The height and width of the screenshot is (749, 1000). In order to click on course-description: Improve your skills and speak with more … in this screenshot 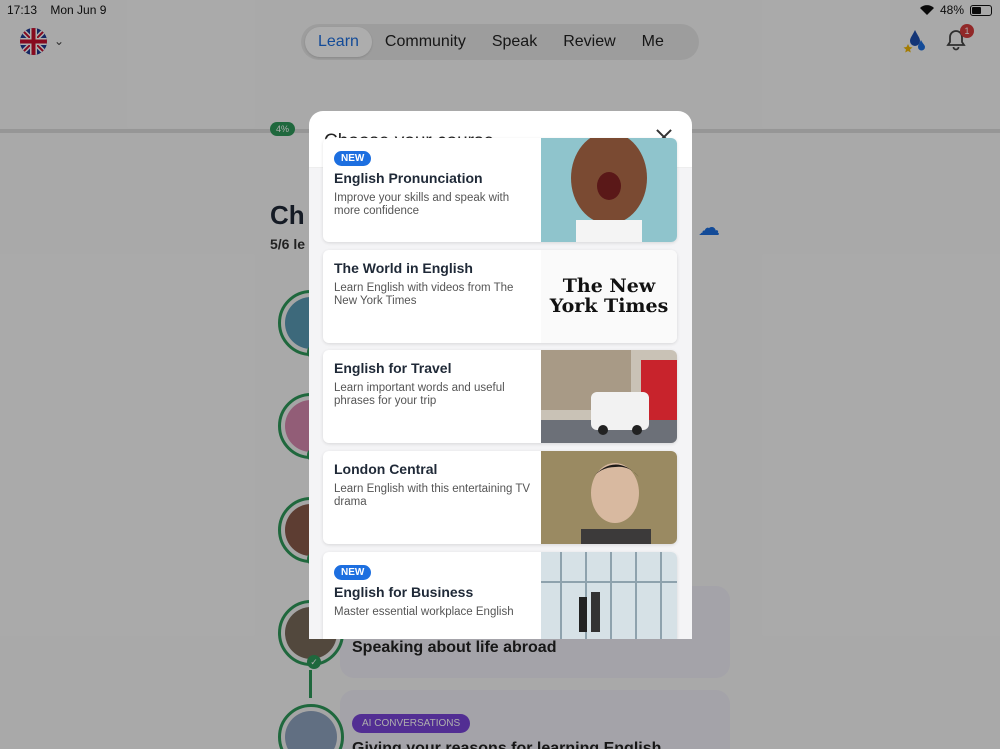, I will do `click(422, 205)`.